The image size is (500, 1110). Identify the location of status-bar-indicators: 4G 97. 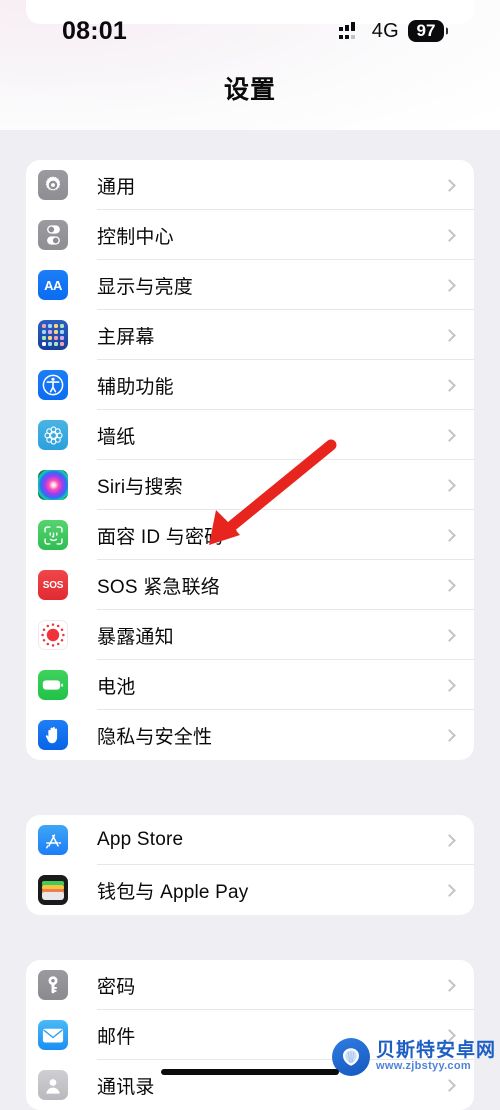
(391, 31).